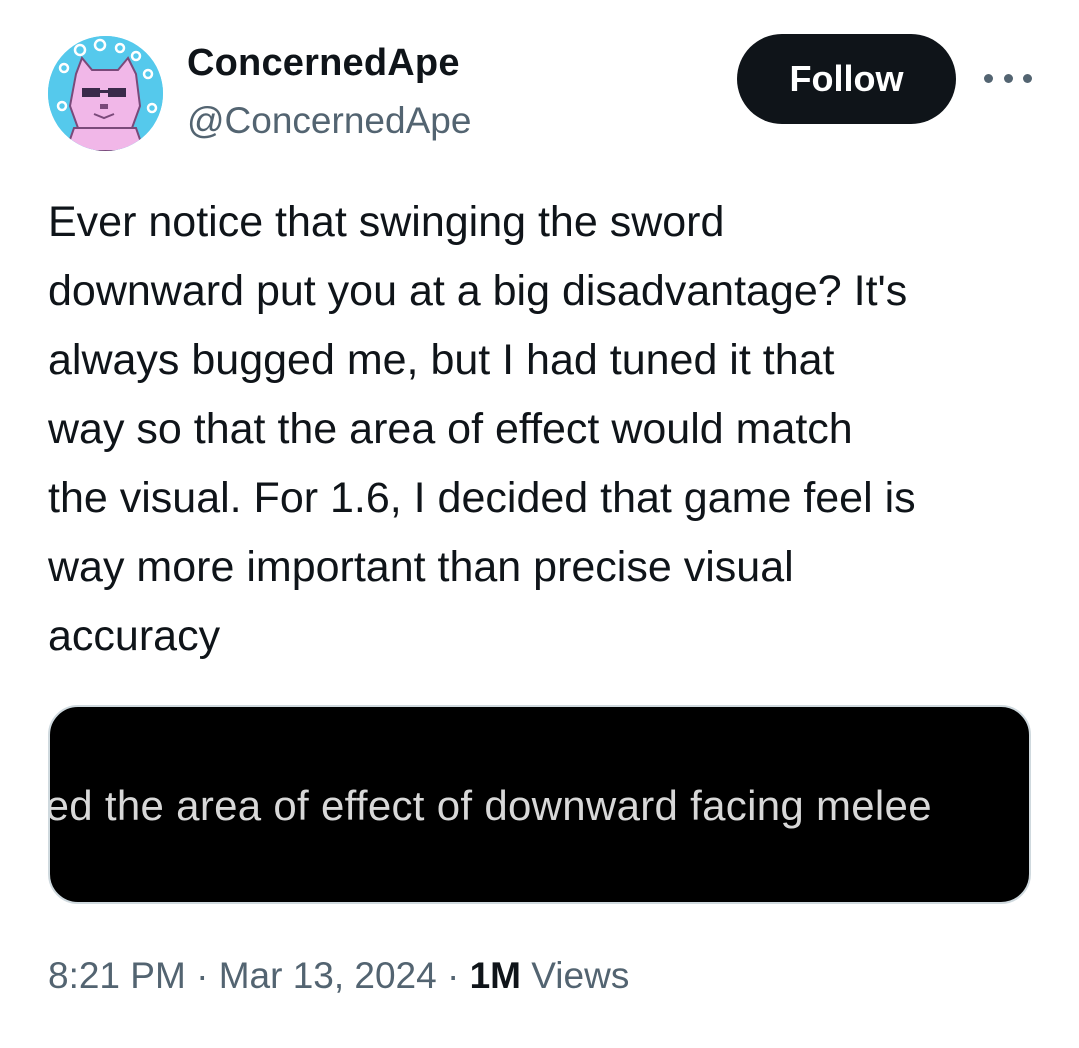 The width and height of the screenshot is (1079, 1048). I want to click on more-options-icon, so click(1008, 78).